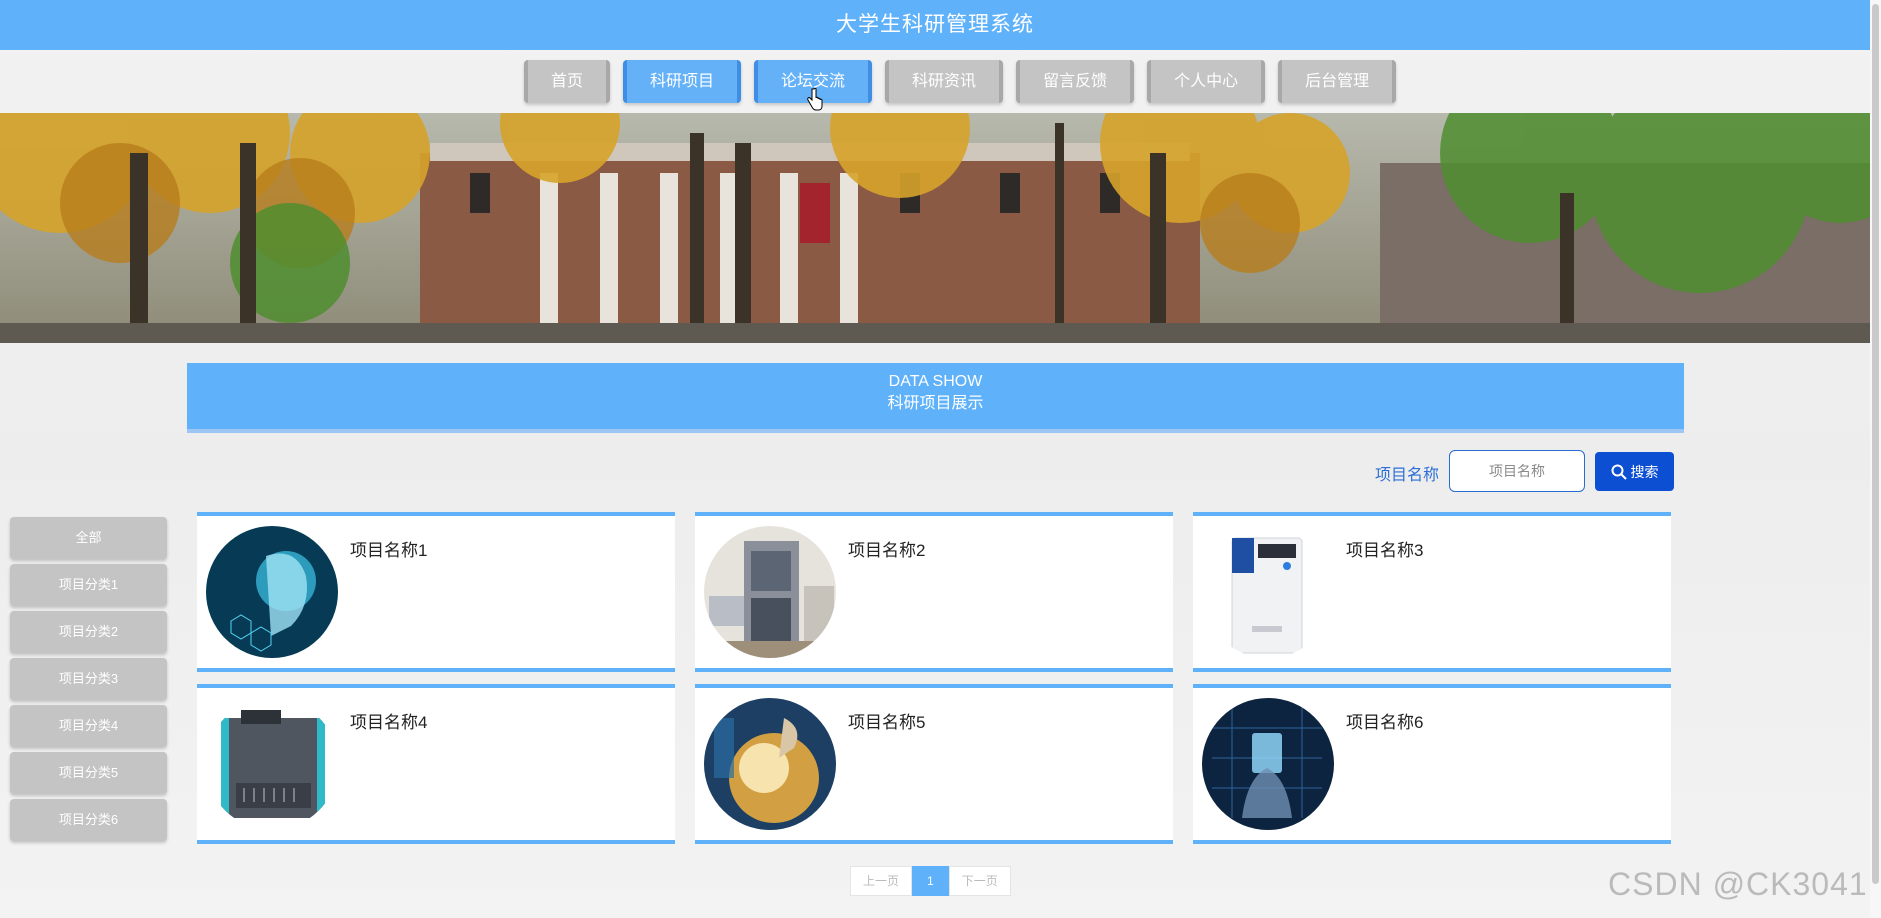  I want to click on project-card: 项目名称6, so click(1432, 764).